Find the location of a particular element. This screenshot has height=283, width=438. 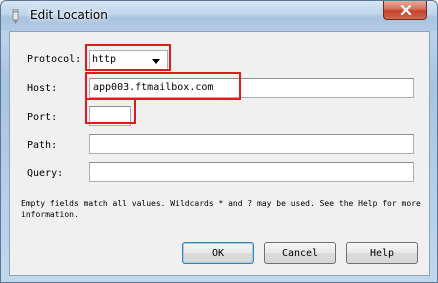

cancel-button: Cancel is located at coordinates (300, 253).